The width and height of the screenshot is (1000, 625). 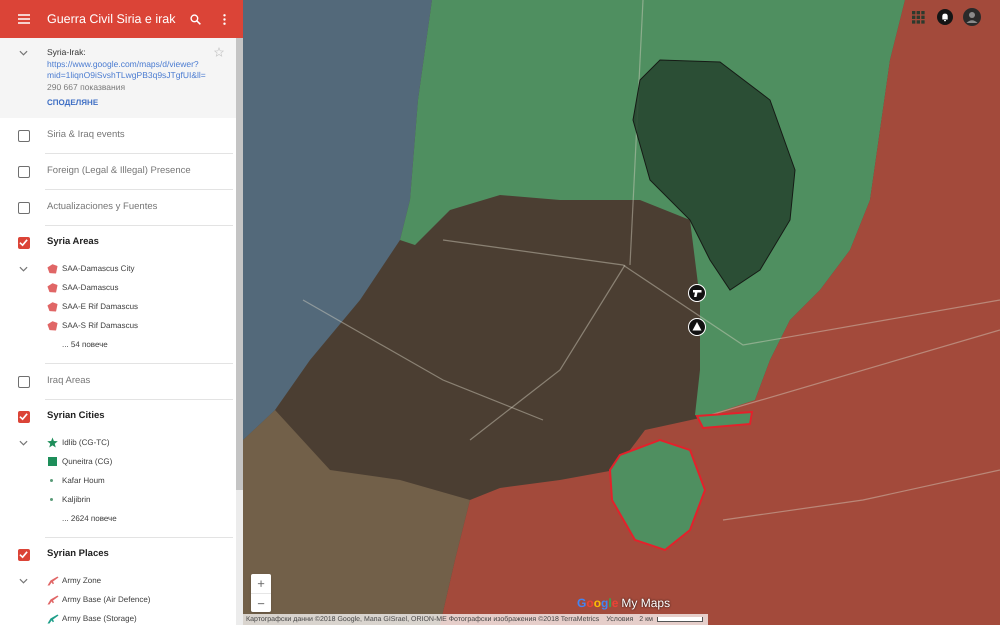 I want to click on map-title: Guerra Civil Siria e irak, so click(x=111, y=19).